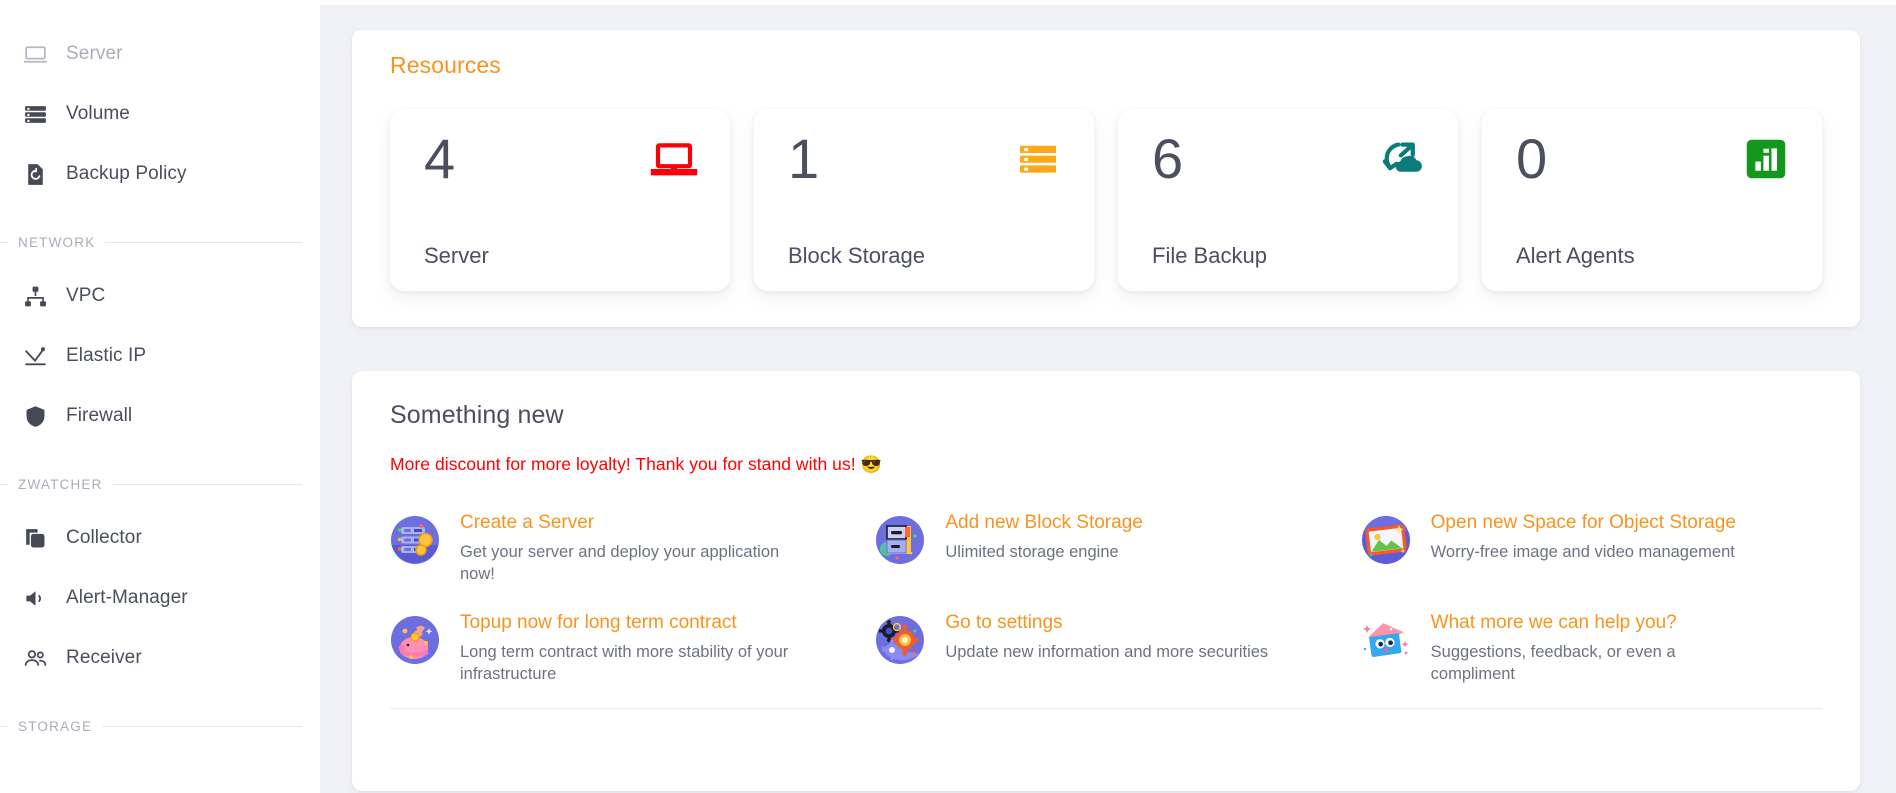 This screenshot has width=1896, height=793. I want to click on bar-chart-icon, so click(1766, 159).